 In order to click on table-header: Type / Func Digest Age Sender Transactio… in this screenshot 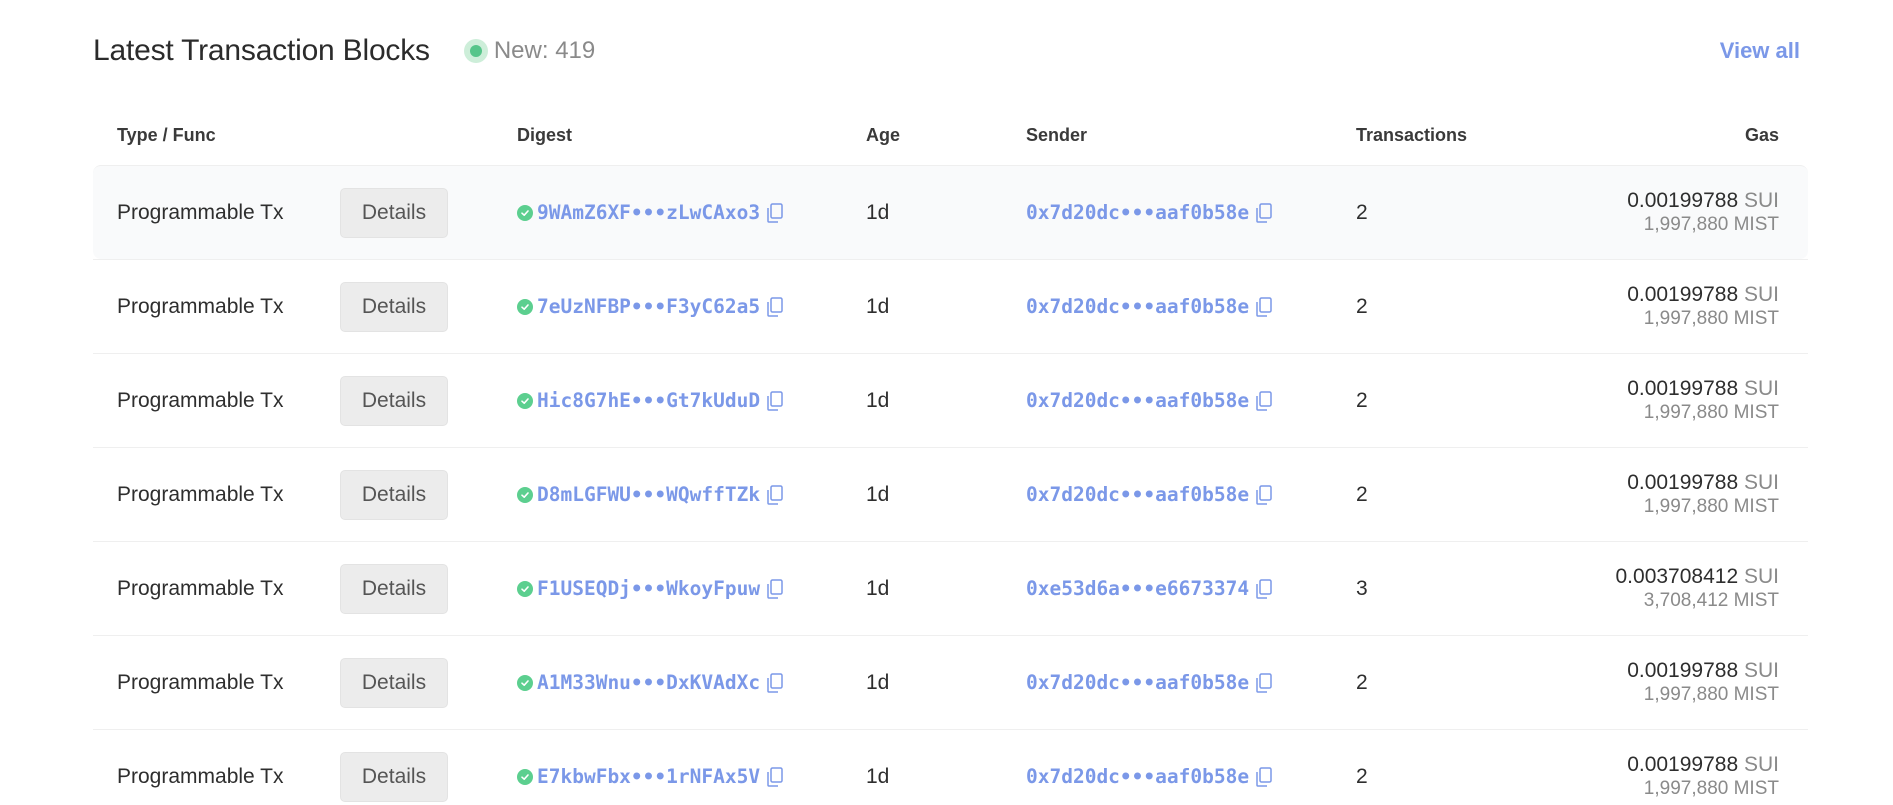, I will do `click(950, 135)`.